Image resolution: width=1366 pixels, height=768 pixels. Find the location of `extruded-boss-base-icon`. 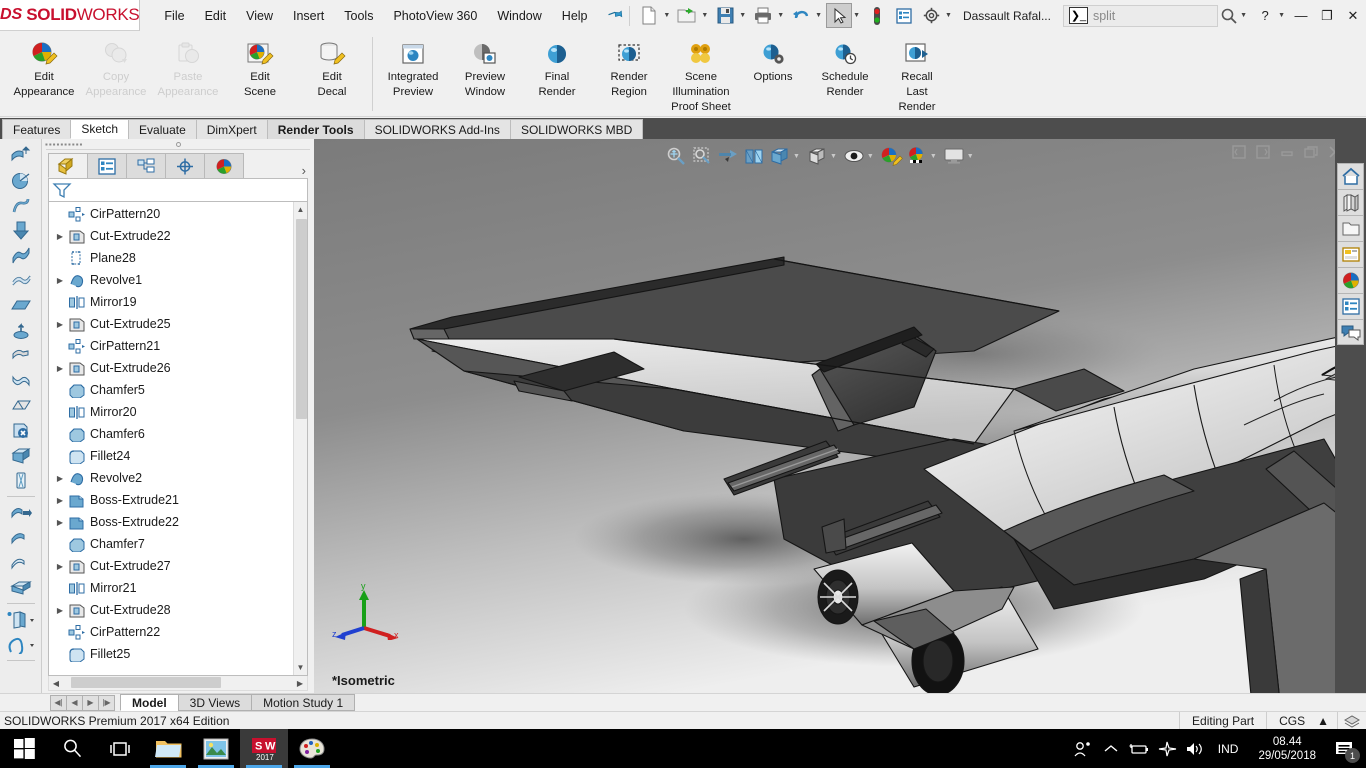

extruded-boss-base-icon is located at coordinates (21, 155).